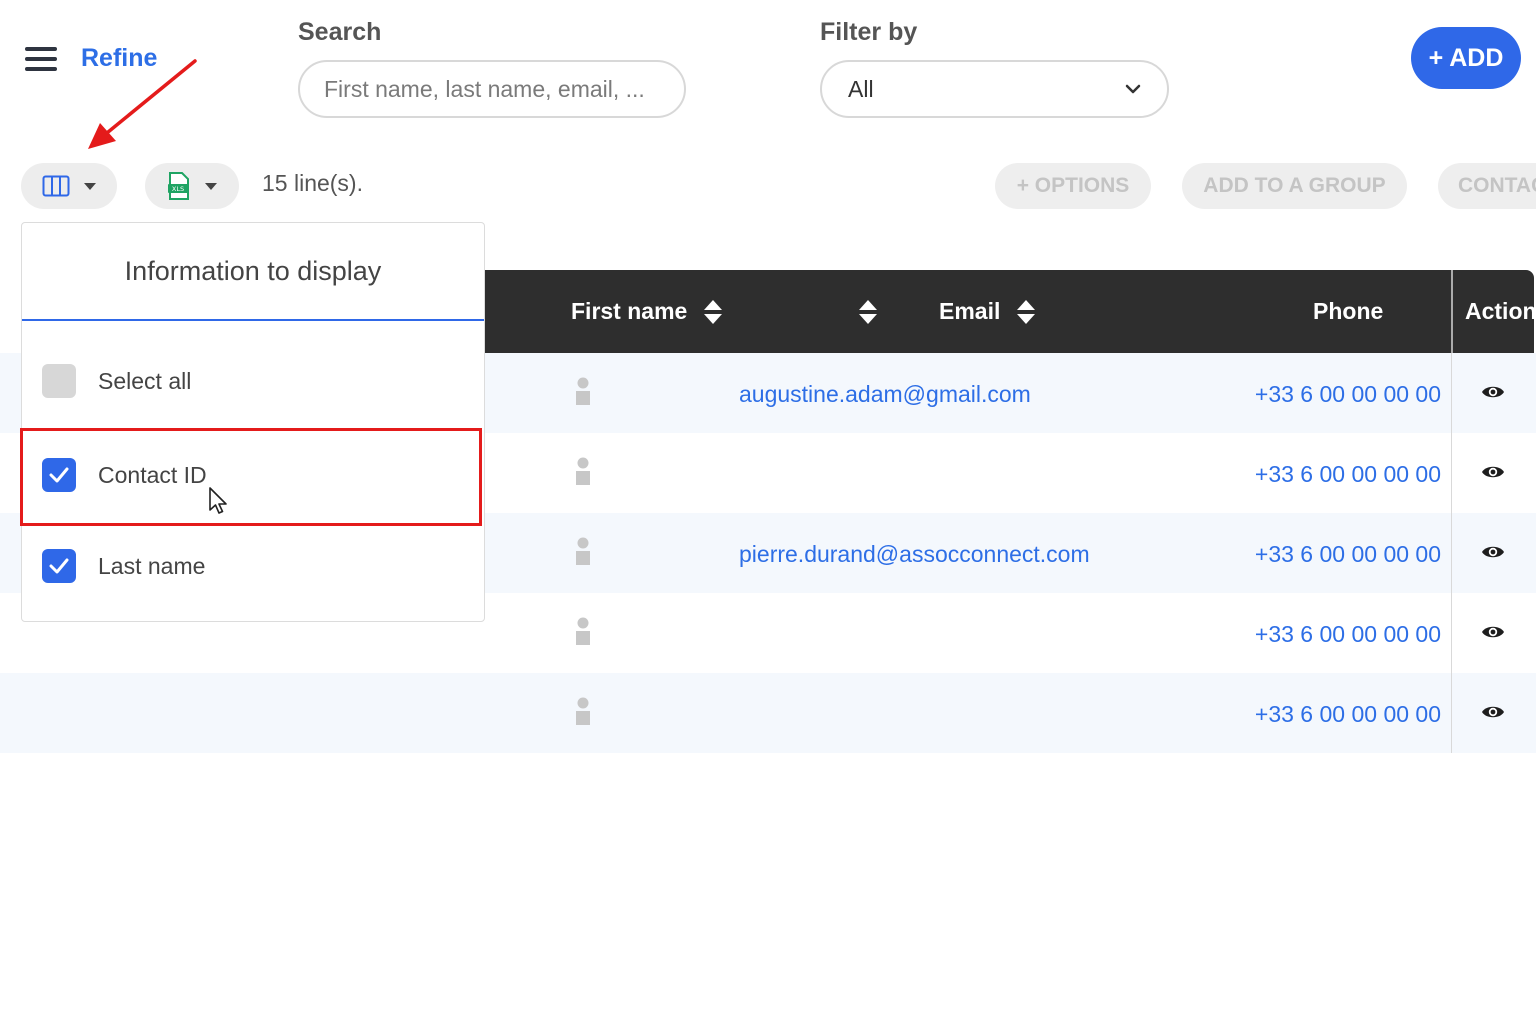  I want to click on column-phone: Phone, so click(1348, 311).